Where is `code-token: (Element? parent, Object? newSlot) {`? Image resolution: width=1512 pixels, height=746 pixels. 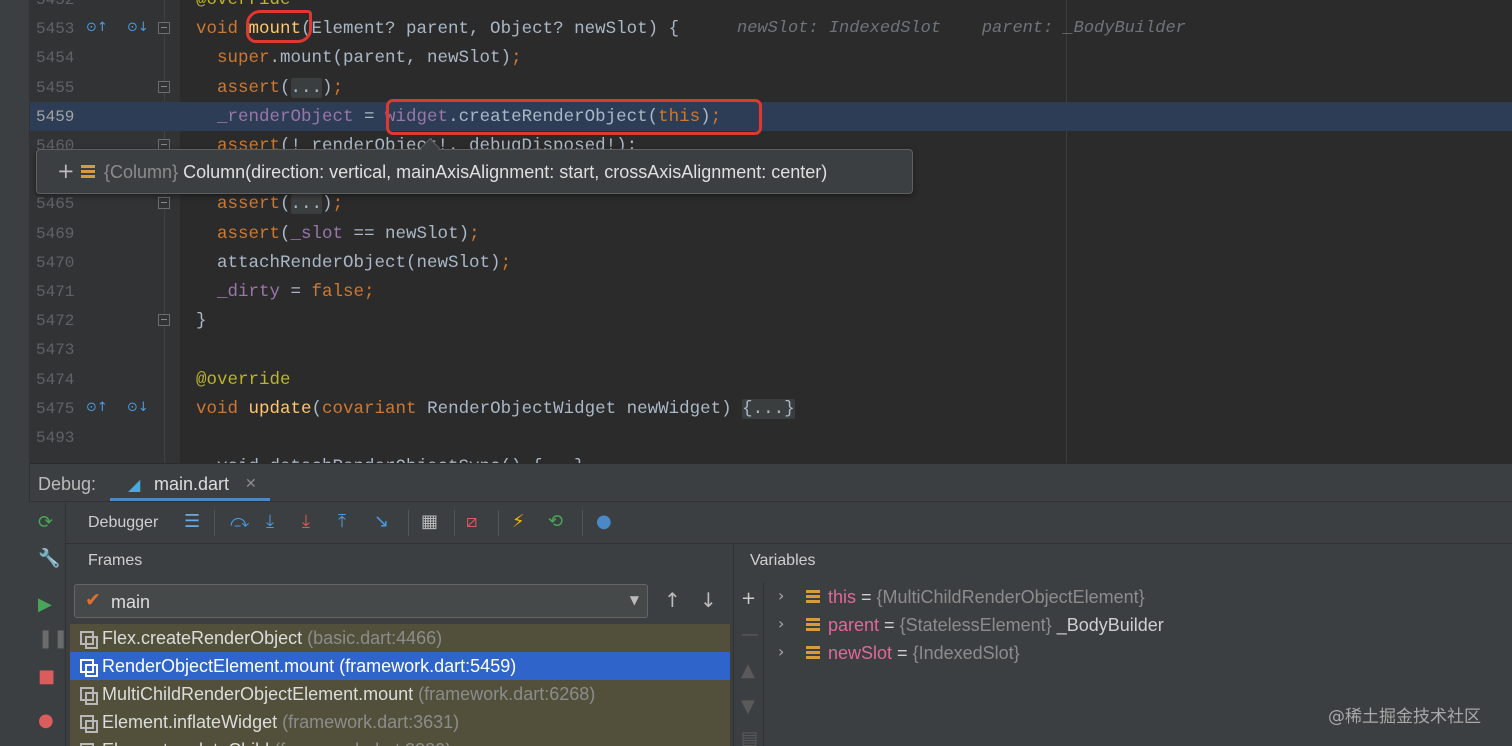 code-token: (Element? parent, Object? newSlot) { is located at coordinates (490, 29).